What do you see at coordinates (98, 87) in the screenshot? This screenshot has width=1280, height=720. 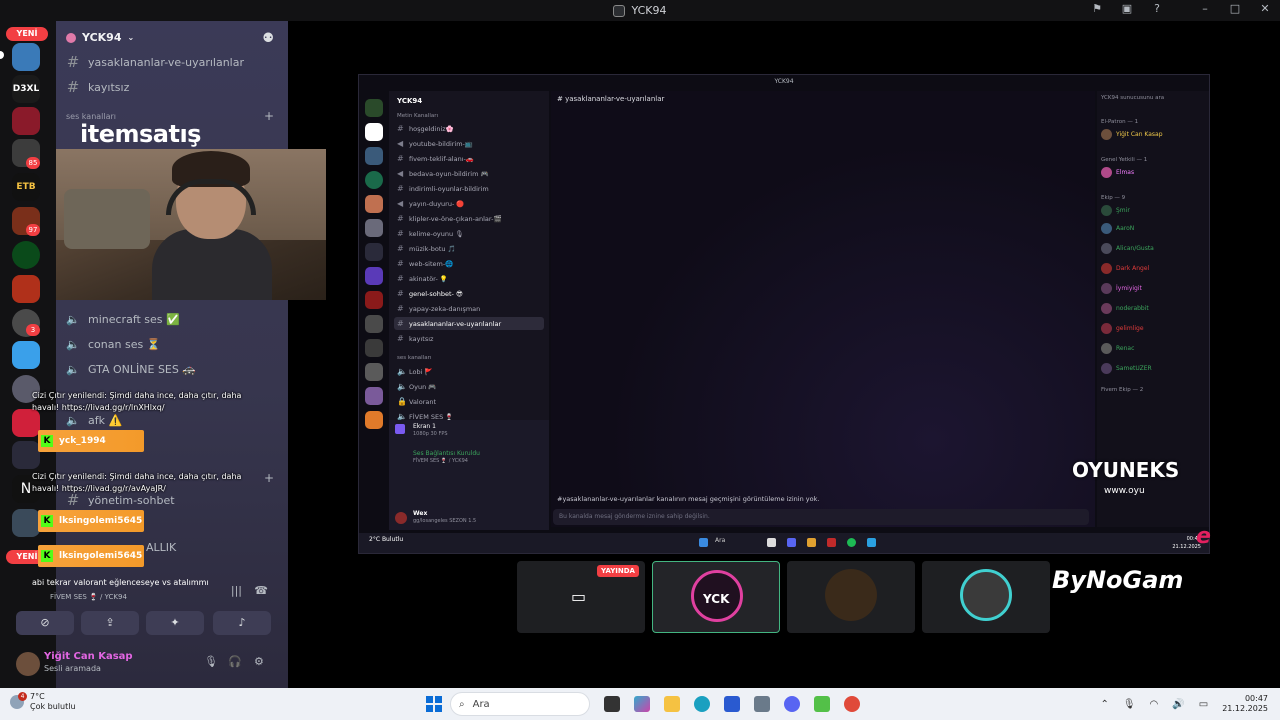 I see `channel-item: # kayıtsız` at bounding box center [98, 87].